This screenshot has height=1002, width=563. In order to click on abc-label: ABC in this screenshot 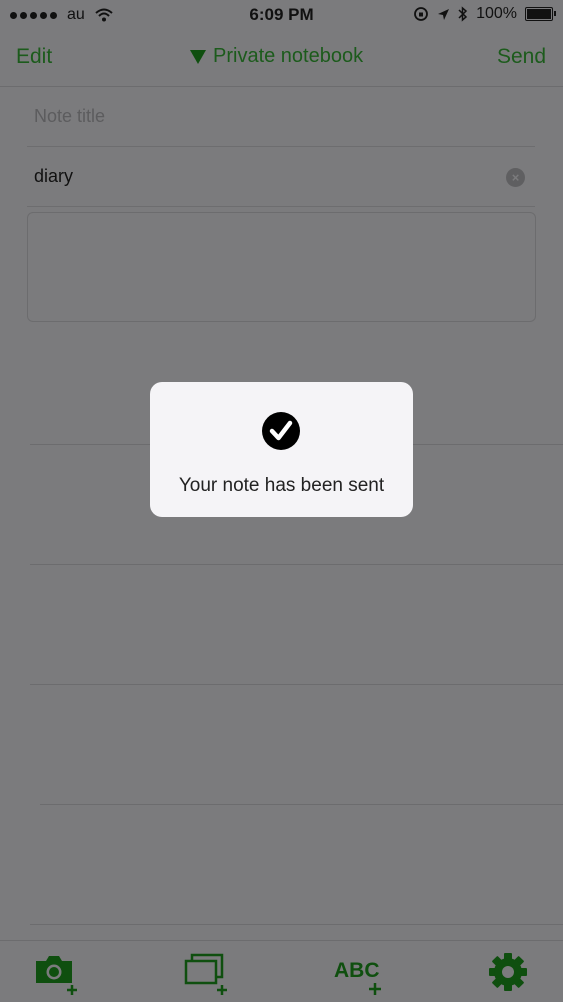, I will do `click(357, 970)`.